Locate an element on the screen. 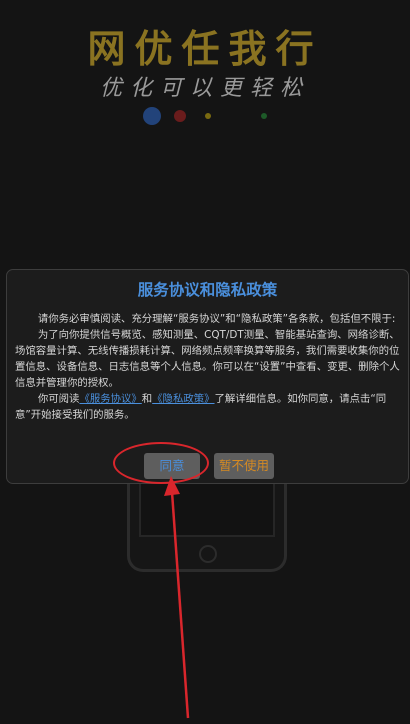  arrow-head is located at coordinates (172, 486).